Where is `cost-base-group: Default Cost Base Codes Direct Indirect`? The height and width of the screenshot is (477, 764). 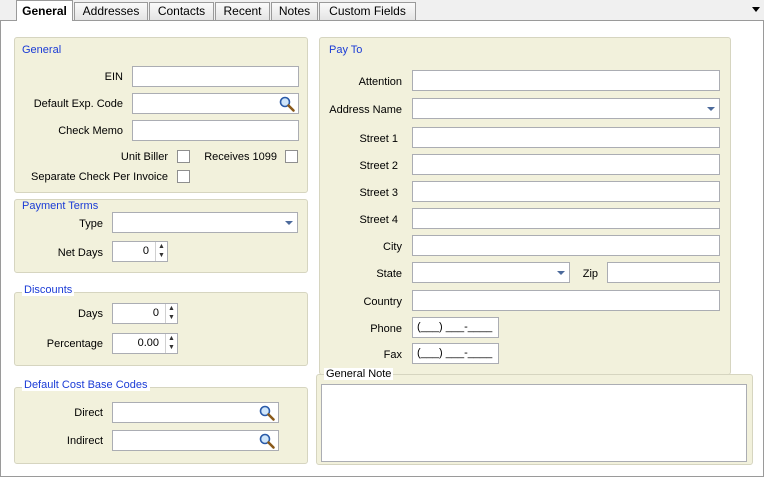 cost-base-group: Default Cost Base Codes Direct Indirect is located at coordinates (161, 421).